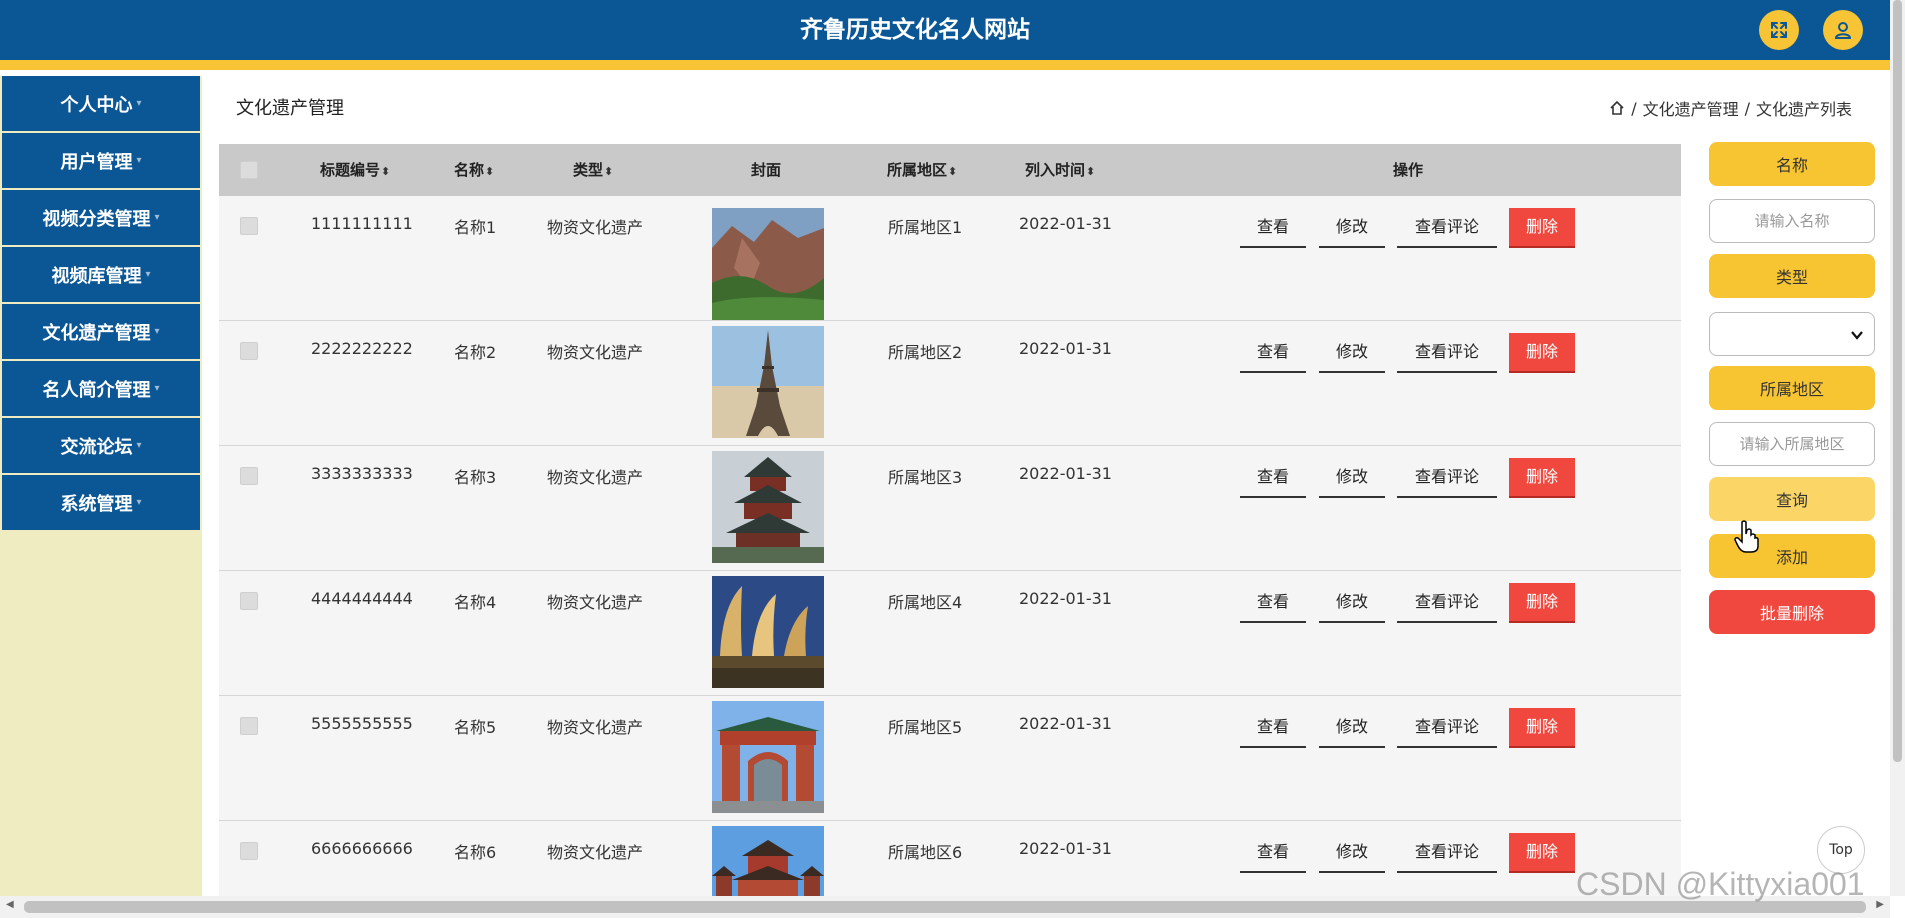 Image resolution: width=1905 pixels, height=918 pixels. I want to click on vertical-scrollbar, so click(1897, 448).